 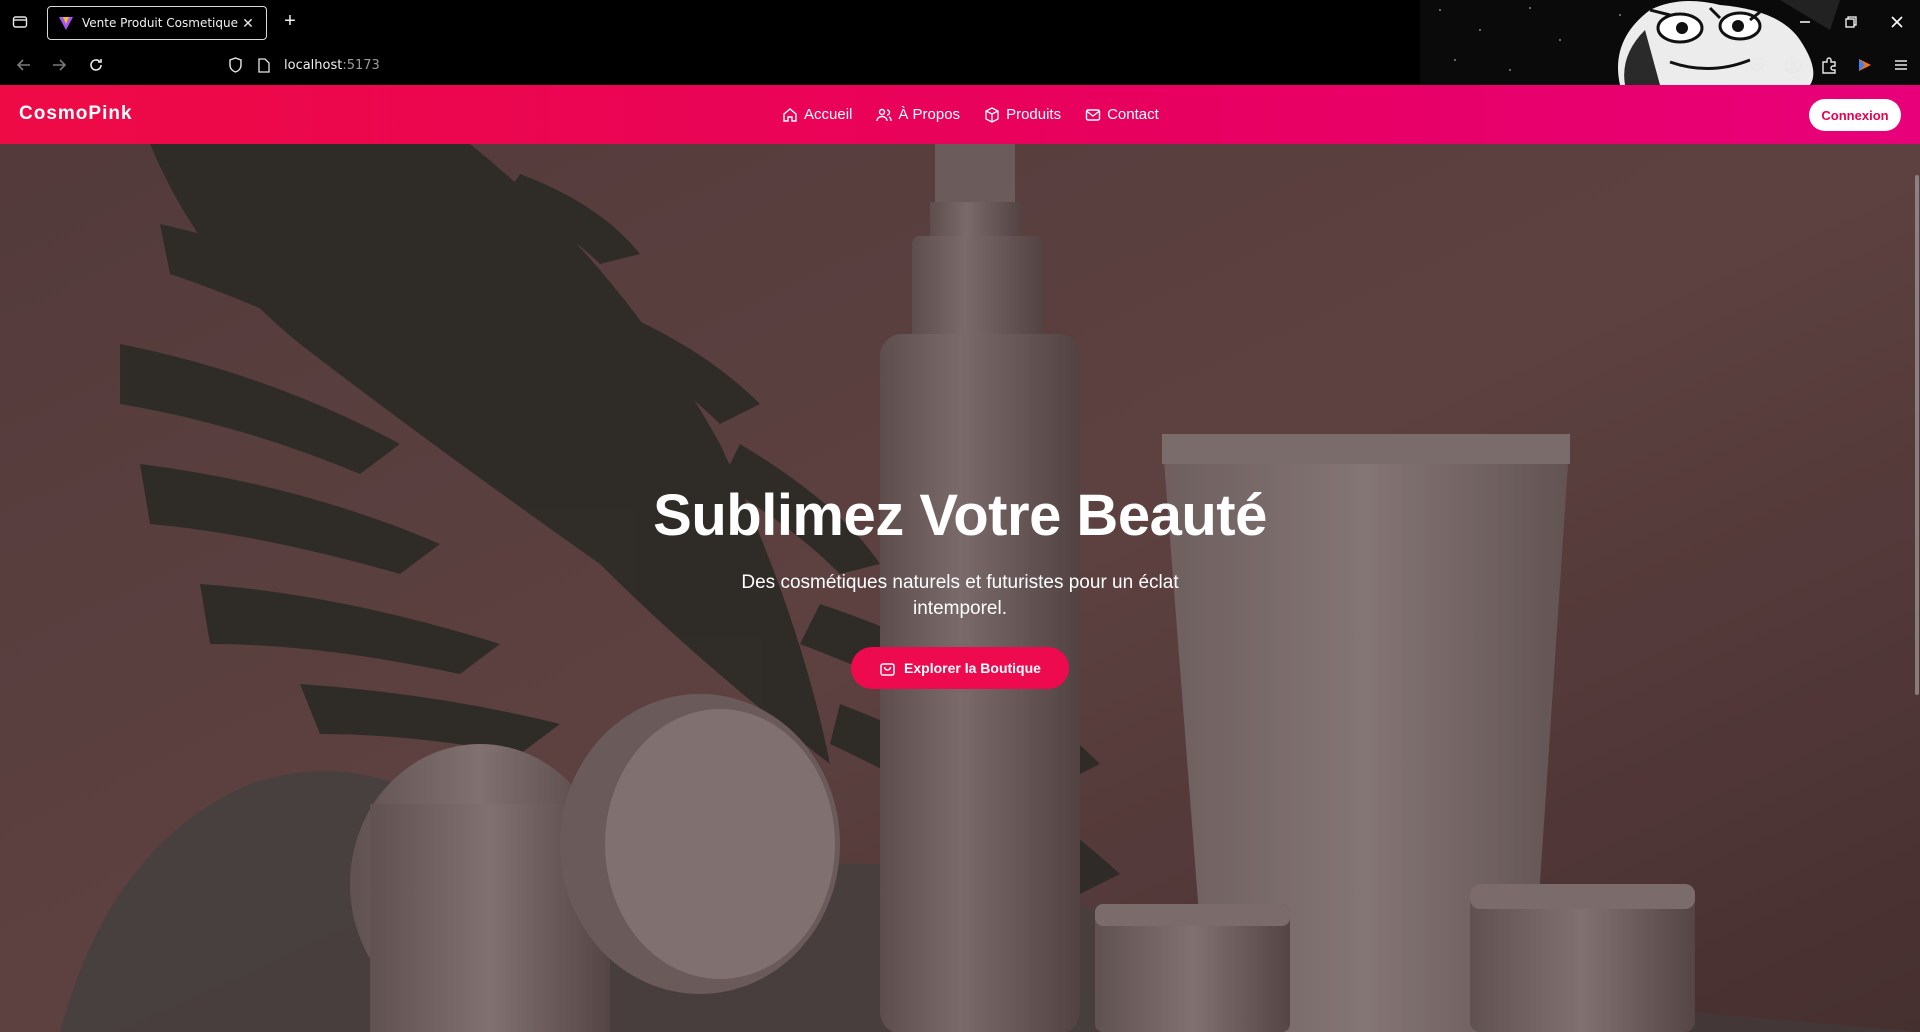 What do you see at coordinates (361, 65) in the screenshot?
I see `url-port: :5173` at bounding box center [361, 65].